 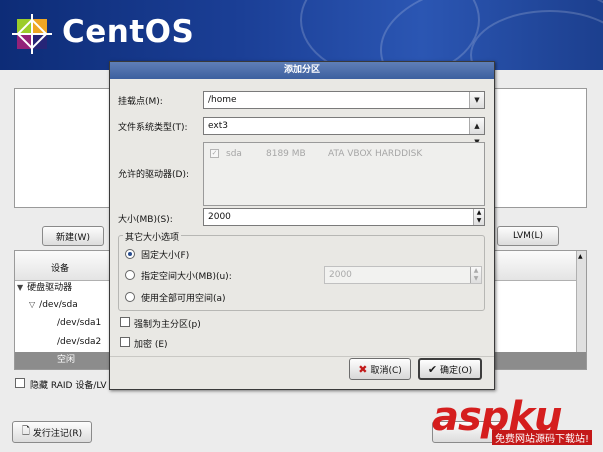 I want to click on ok-icon: ✔, so click(x=432, y=369).